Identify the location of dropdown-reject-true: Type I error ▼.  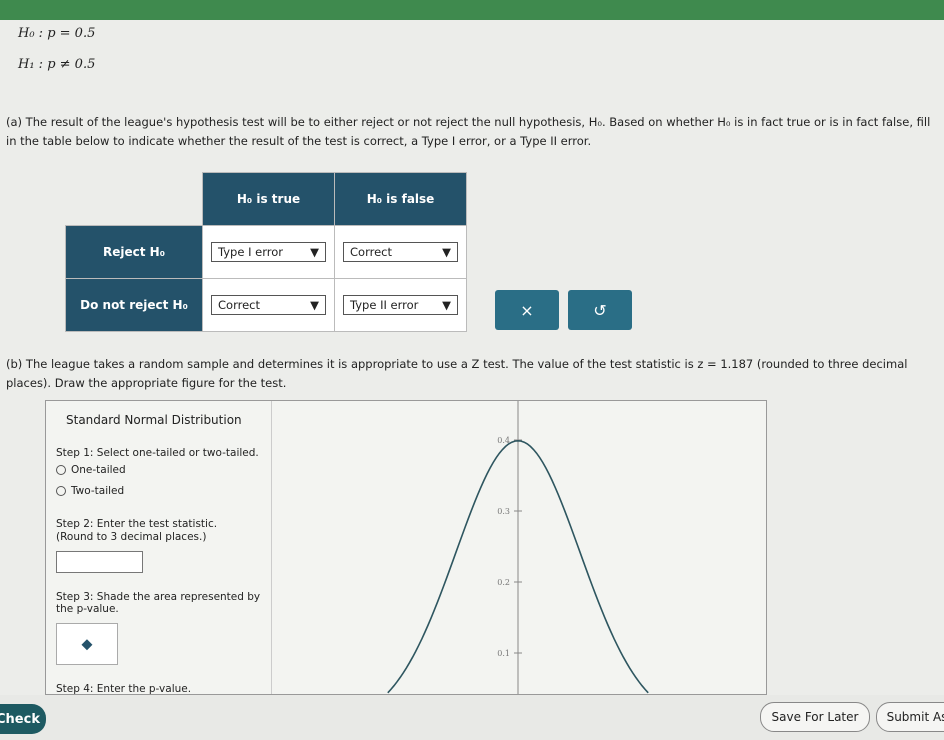
(268, 252).